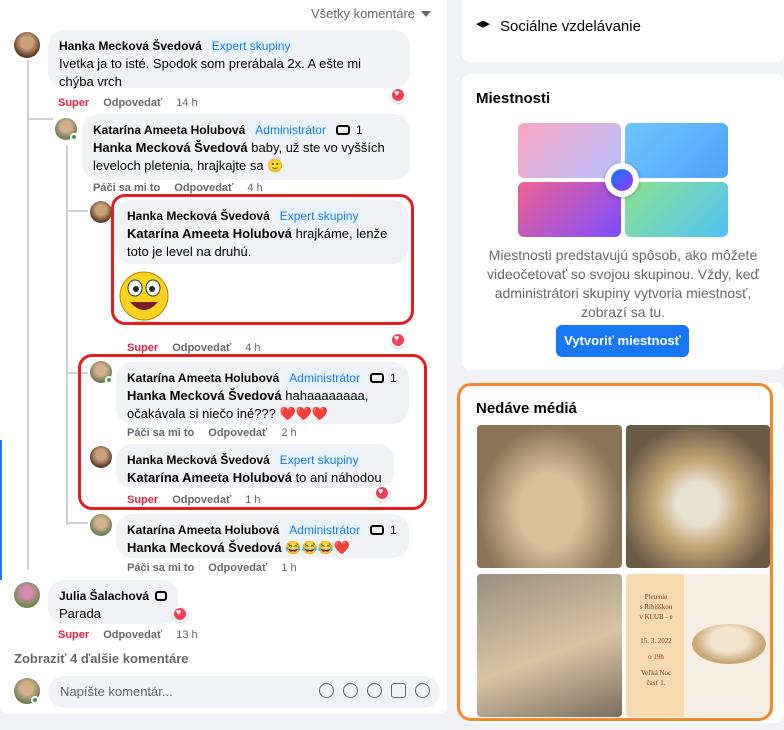 The height and width of the screenshot is (730, 784). Describe the element at coordinates (422, 690) in the screenshot. I see `sticker-icon` at that location.